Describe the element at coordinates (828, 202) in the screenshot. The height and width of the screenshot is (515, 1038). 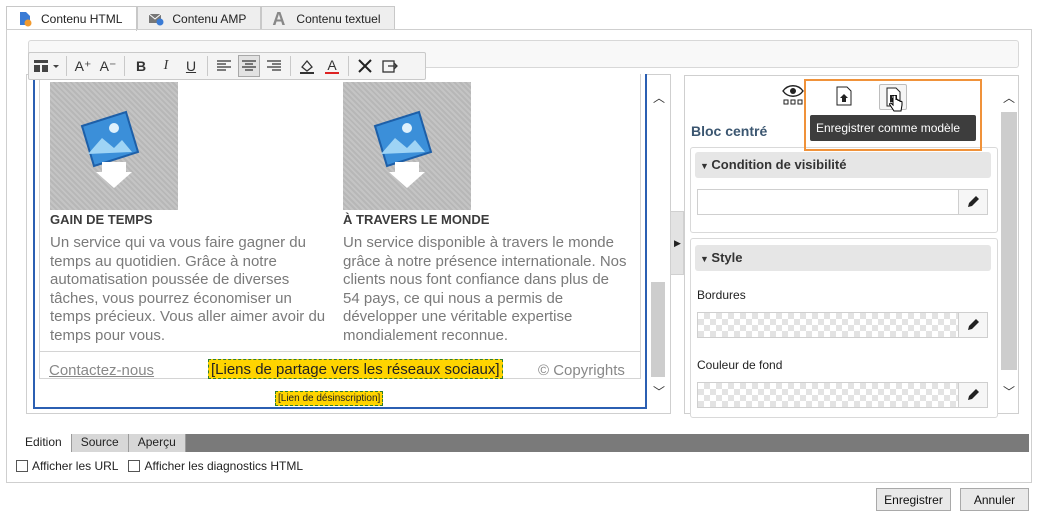
I see `visibility-condition-field` at that location.